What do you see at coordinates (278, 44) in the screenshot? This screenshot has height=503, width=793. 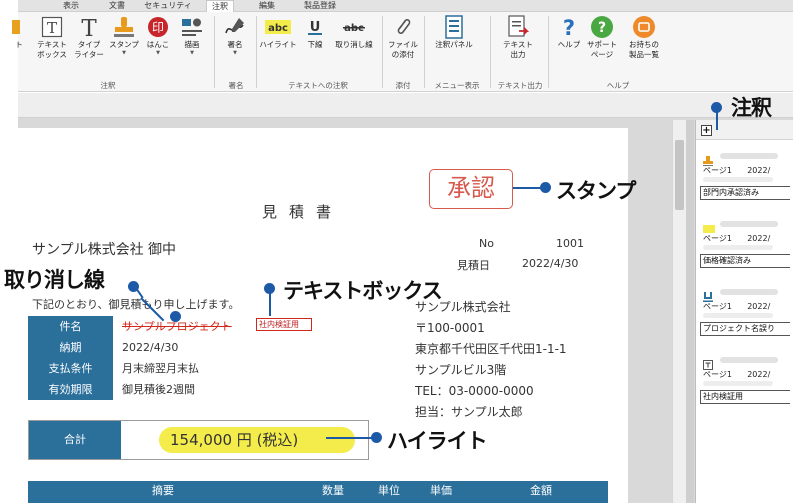 I see `highlight-label: ハイライト` at bounding box center [278, 44].